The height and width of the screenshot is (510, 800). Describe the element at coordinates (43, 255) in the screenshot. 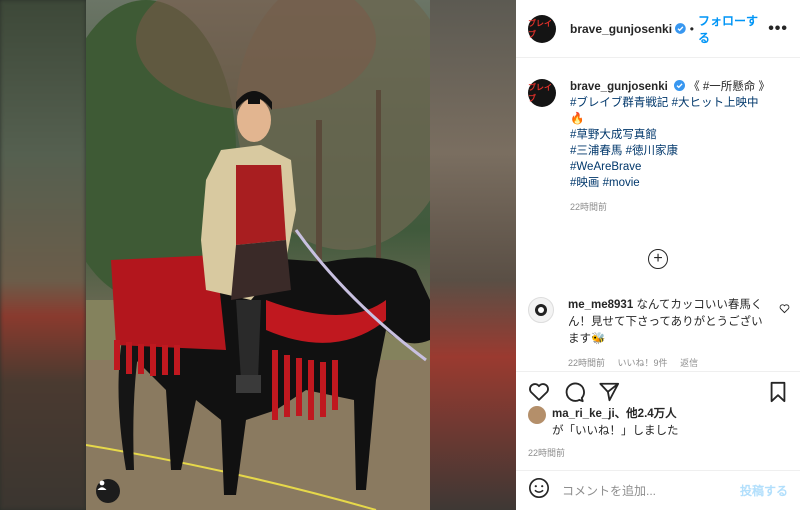

I see `blurred-background-left` at that location.